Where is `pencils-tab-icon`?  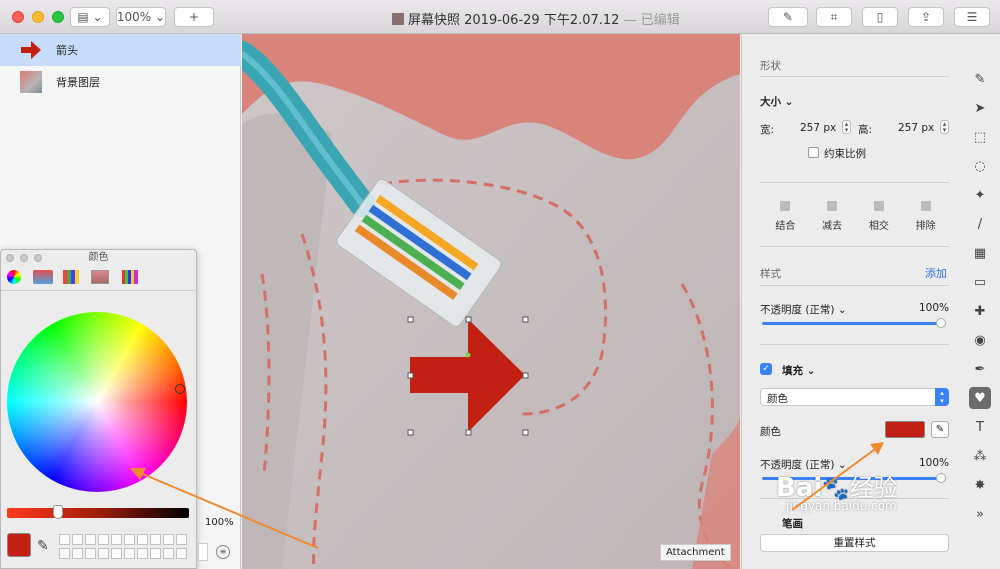 pencils-tab-icon is located at coordinates (130, 277).